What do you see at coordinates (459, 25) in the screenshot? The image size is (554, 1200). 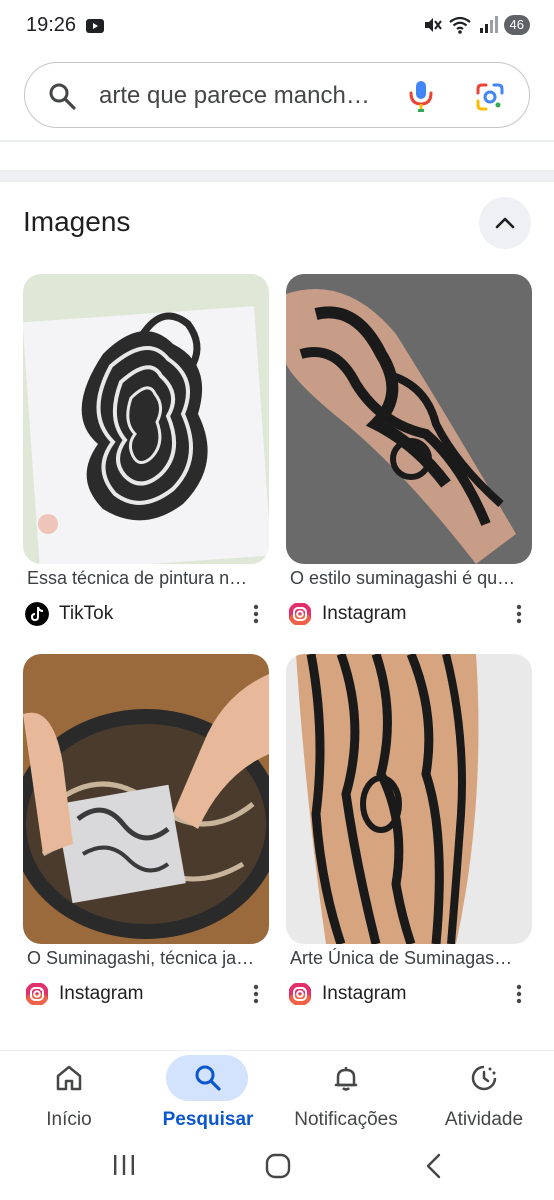 I see `wifi-icon` at bounding box center [459, 25].